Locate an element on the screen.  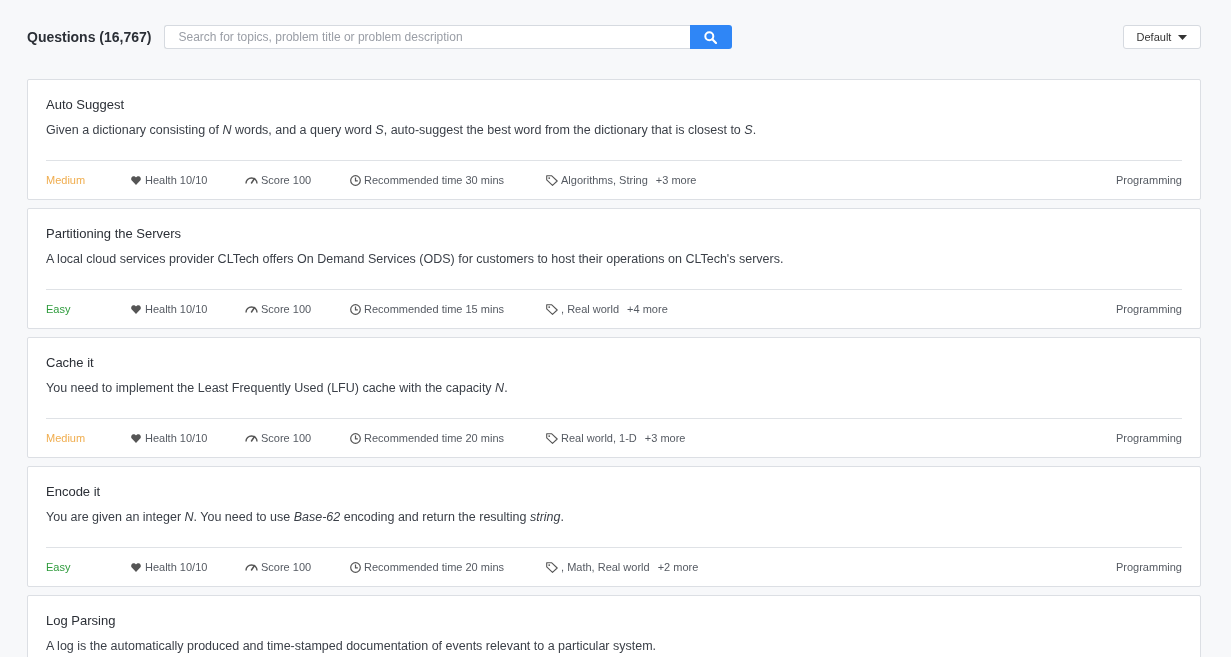
question-card: Log Parsing A log is the automatically produced and time-stamped documentation of events relevant to a particular system. is located at coordinates (614, 626).